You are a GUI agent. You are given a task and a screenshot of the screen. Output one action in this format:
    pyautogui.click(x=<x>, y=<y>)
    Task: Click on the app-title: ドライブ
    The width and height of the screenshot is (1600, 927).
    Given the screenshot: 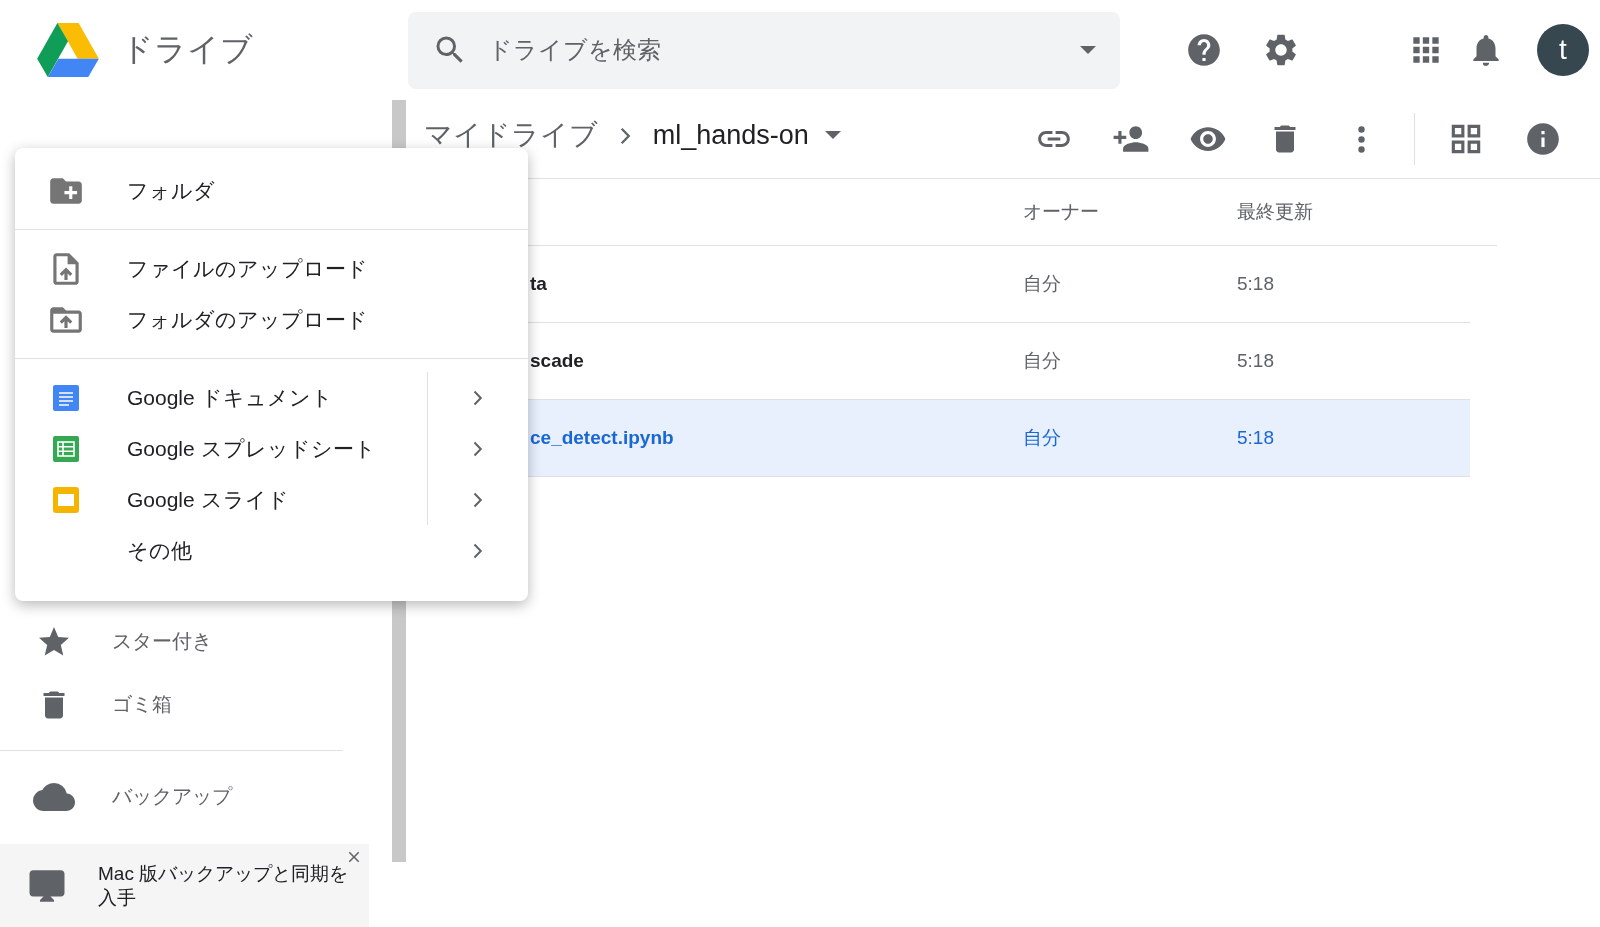 What is the action you would take?
    pyautogui.click(x=187, y=49)
    